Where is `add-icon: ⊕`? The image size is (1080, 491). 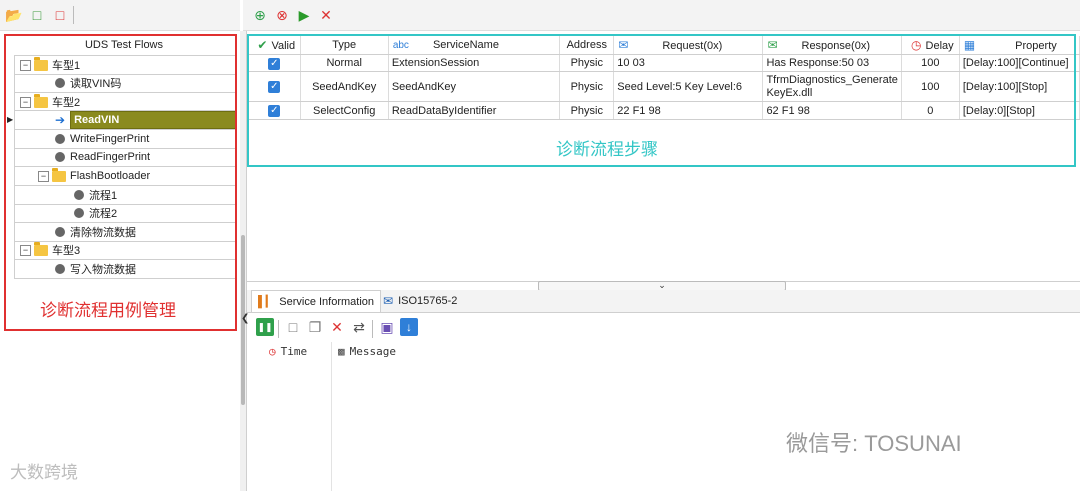
add-icon: ⊕ is located at coordinates (260, 15).